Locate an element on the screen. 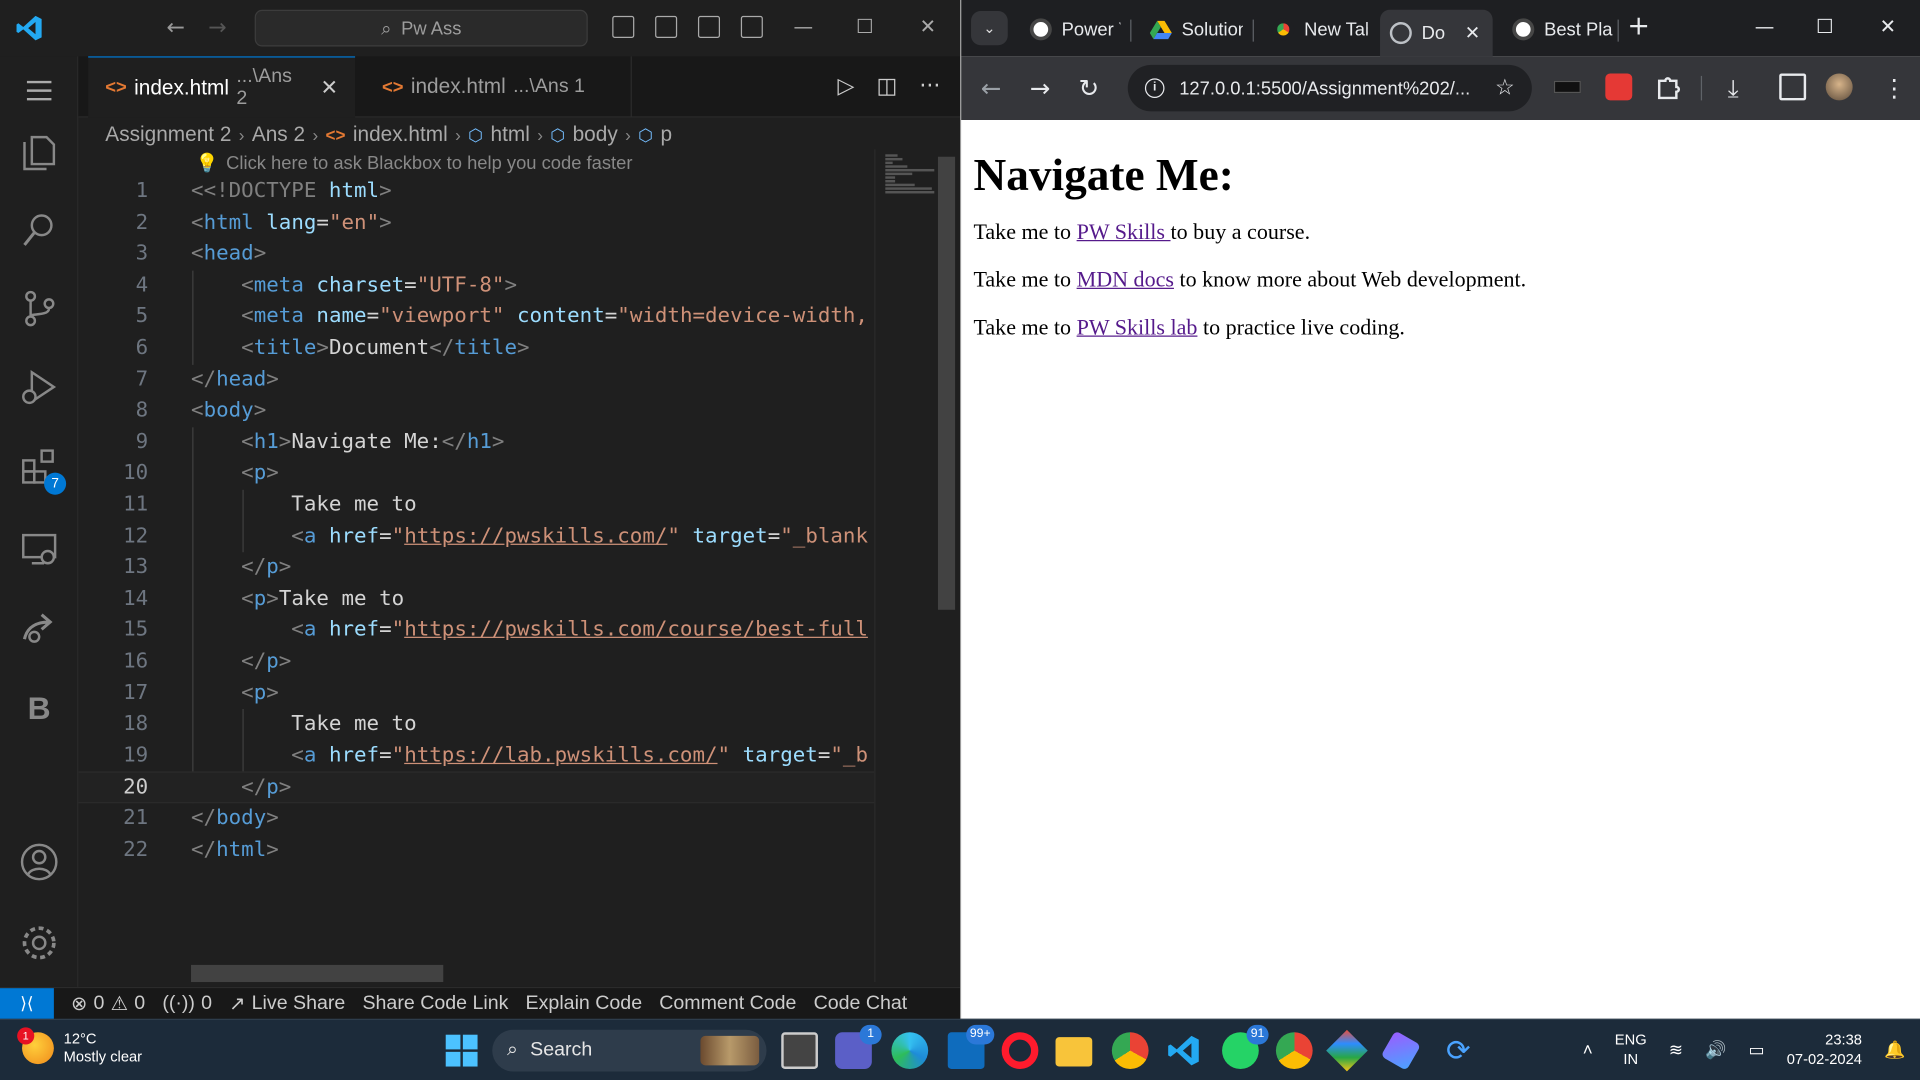 The image size is (1920, 1080). vscode-icon is located at coordinates (1184, 1050).